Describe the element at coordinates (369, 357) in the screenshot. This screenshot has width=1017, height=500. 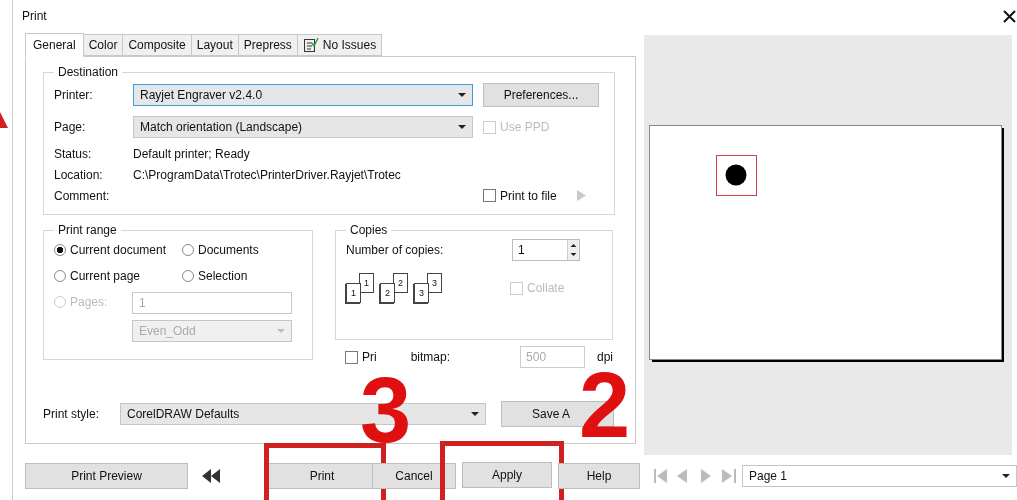
I see `checkbox-label: Pri` at that location.